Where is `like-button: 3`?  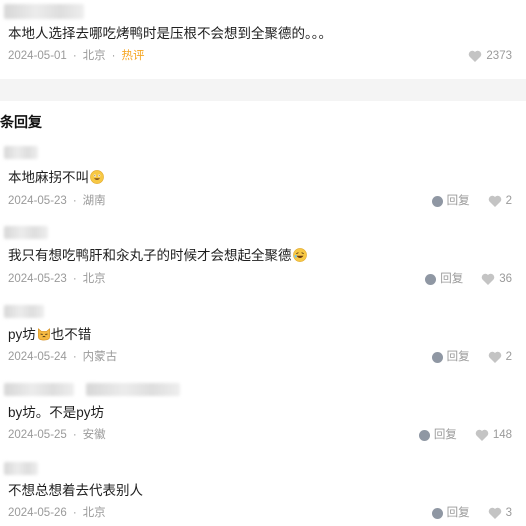
like-button: 3 is located at coordinates (500, 513).